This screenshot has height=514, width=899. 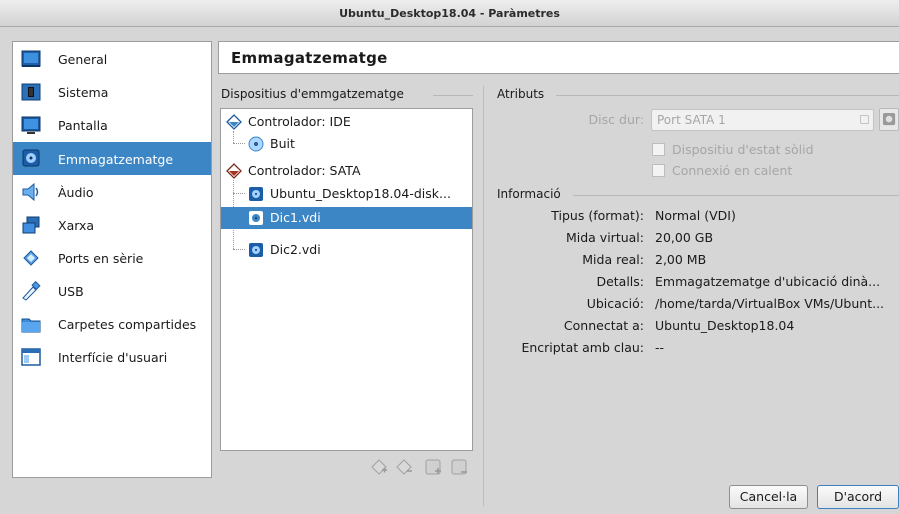 I want to click on sidebar-item-label: USB, so click(x=71, y=291).